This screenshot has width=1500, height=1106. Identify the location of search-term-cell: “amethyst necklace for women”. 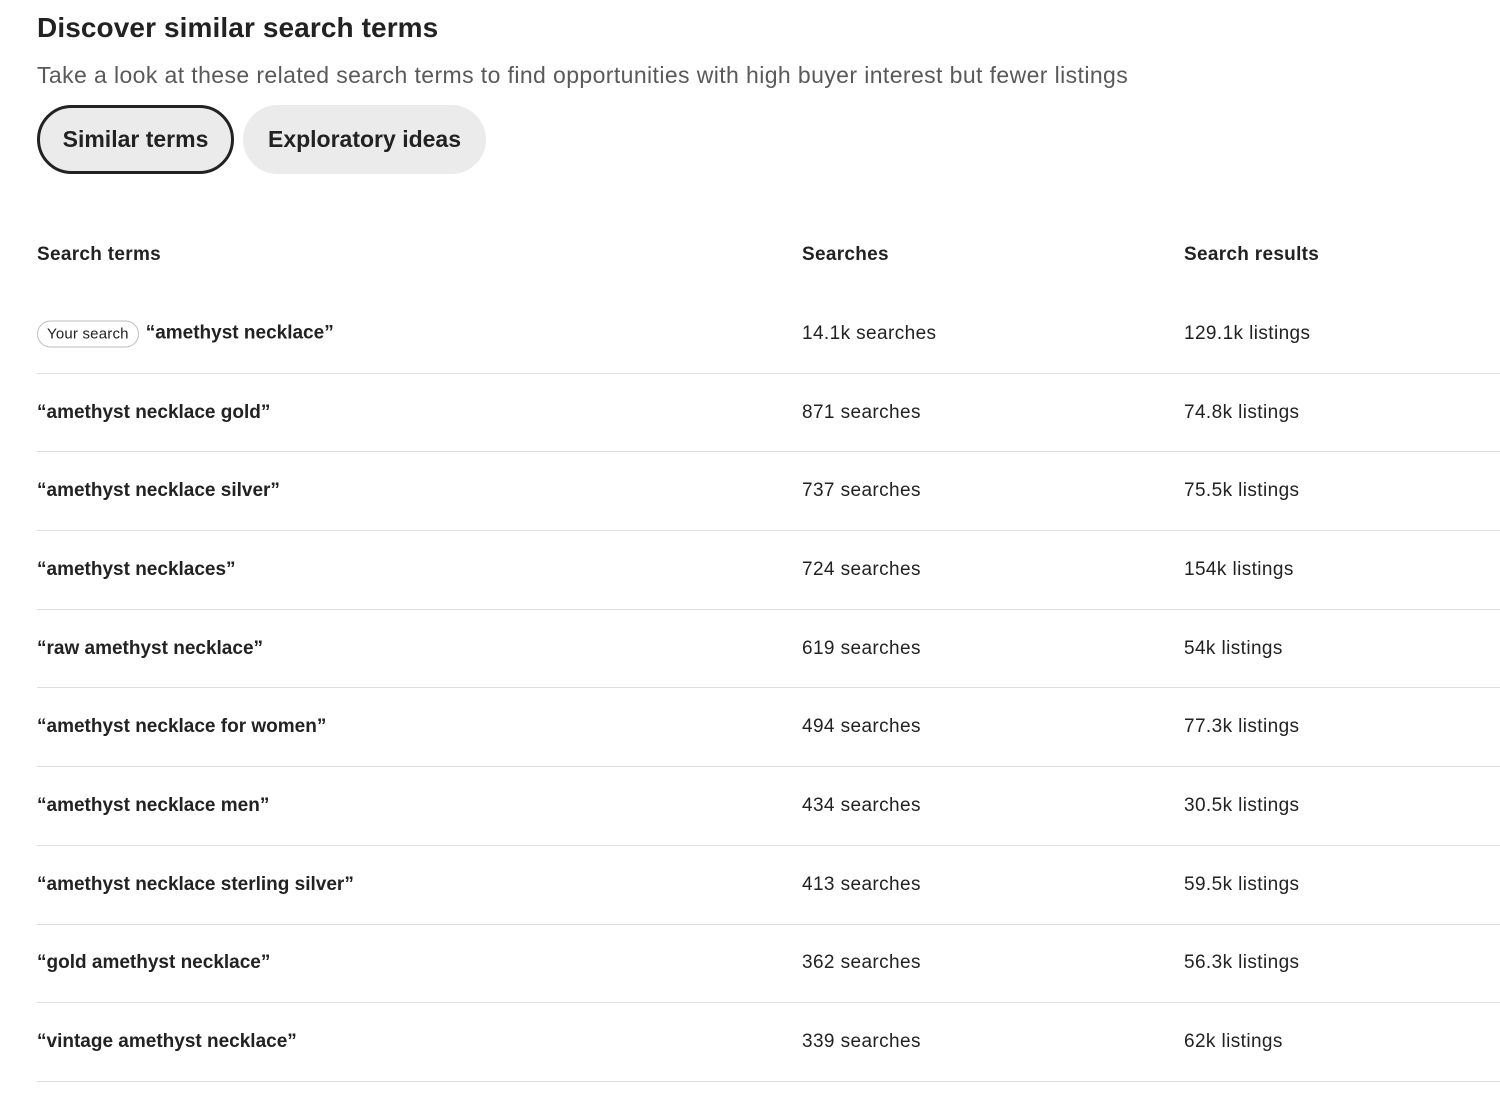
(181, 727).